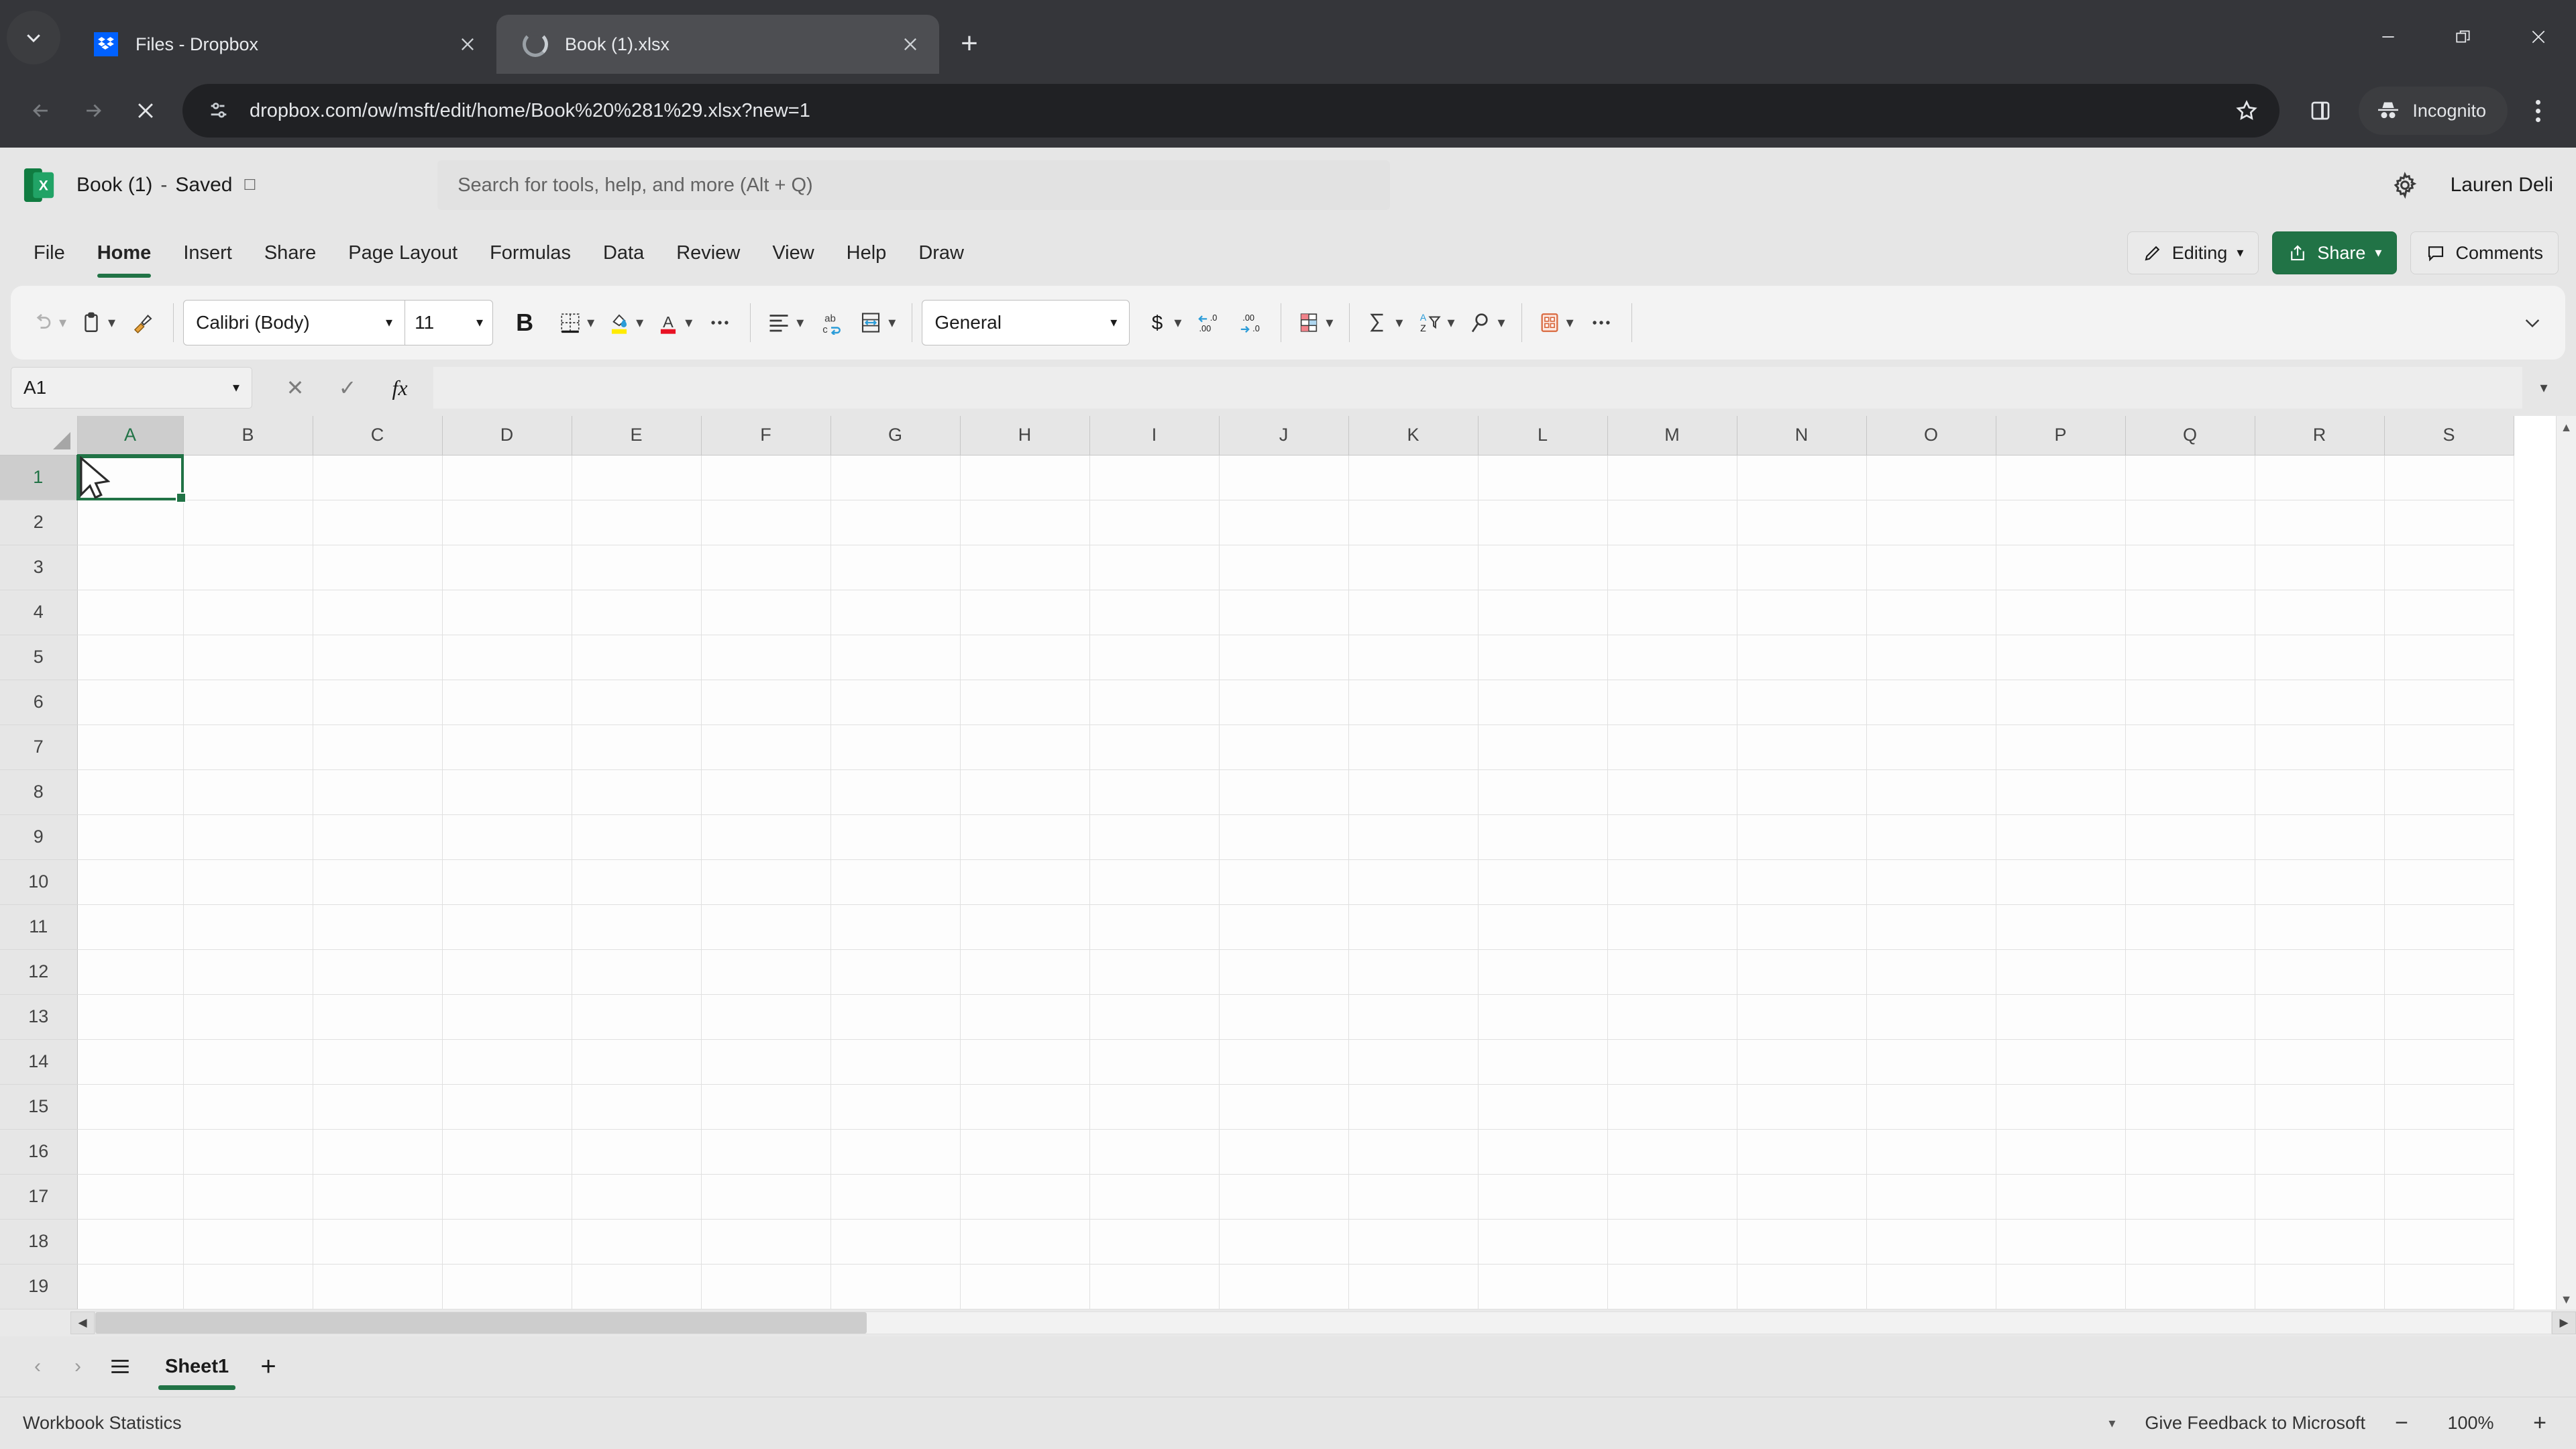  What do you see at coordinates (895, 702) in the screenshot?
I see `cell-G6` at bounding box center [895, 702].